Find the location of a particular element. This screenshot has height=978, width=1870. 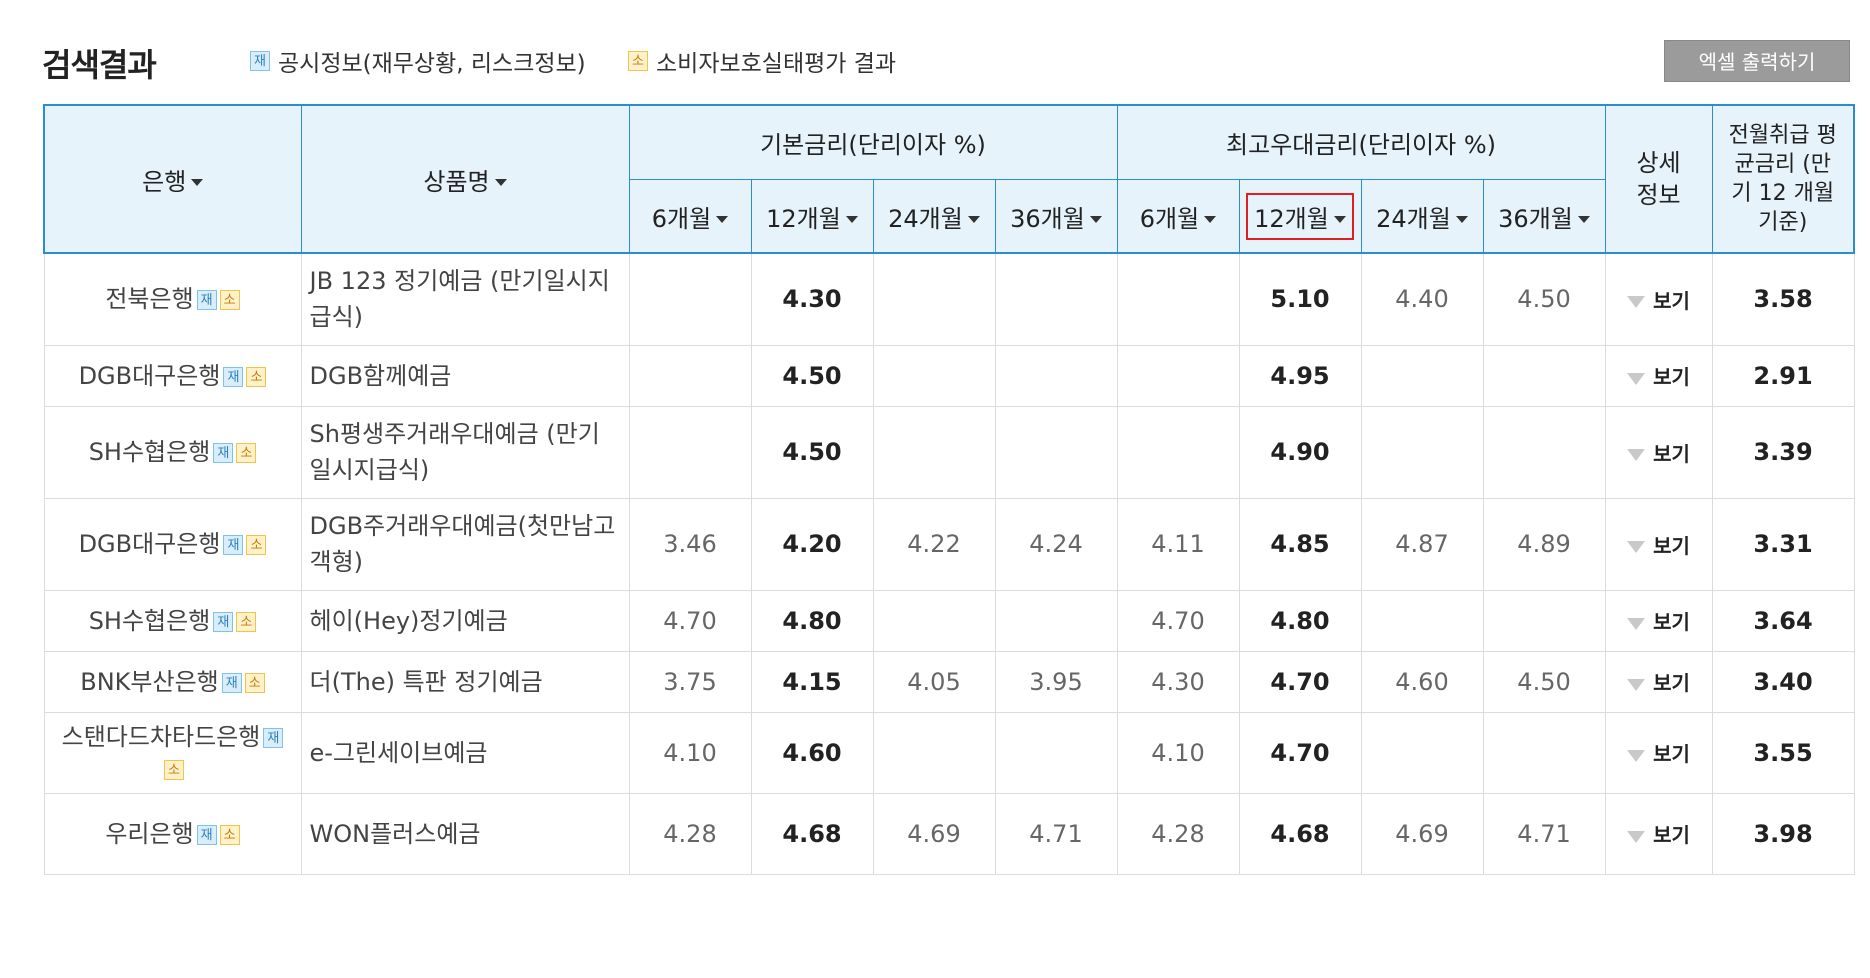

sort-max-24m: 24개월 is located at coordinates (1422, 216).